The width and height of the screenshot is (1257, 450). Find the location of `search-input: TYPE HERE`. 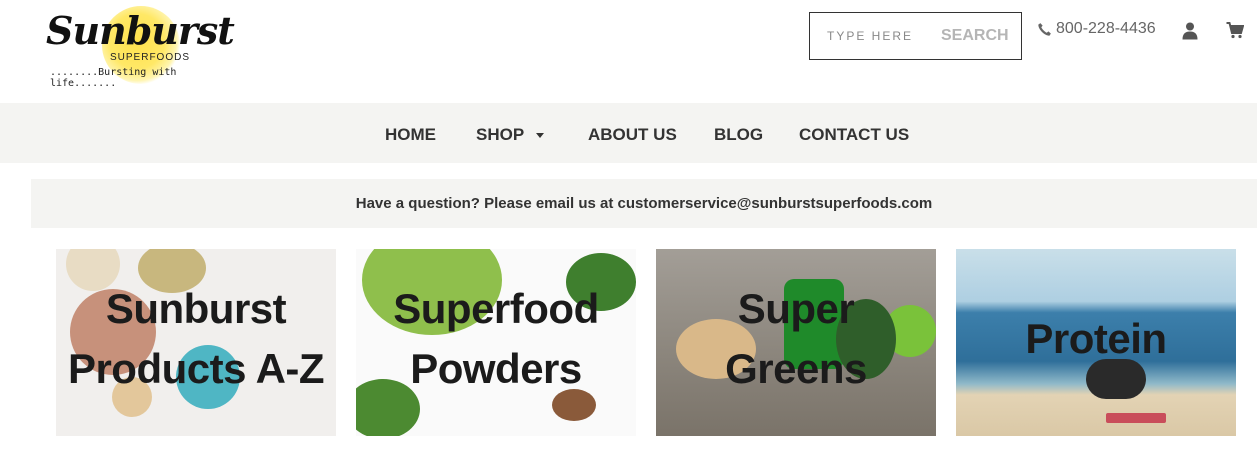

search-input: TYPE HERE is located at coordinates (881, 36).